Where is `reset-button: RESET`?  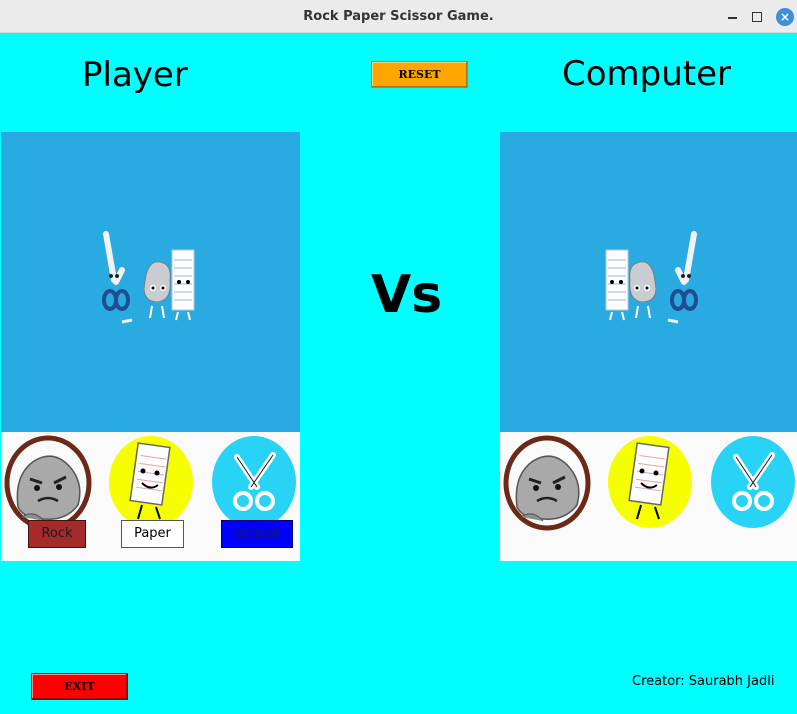 reset-button: RESET is located at coordinates (419, 74).